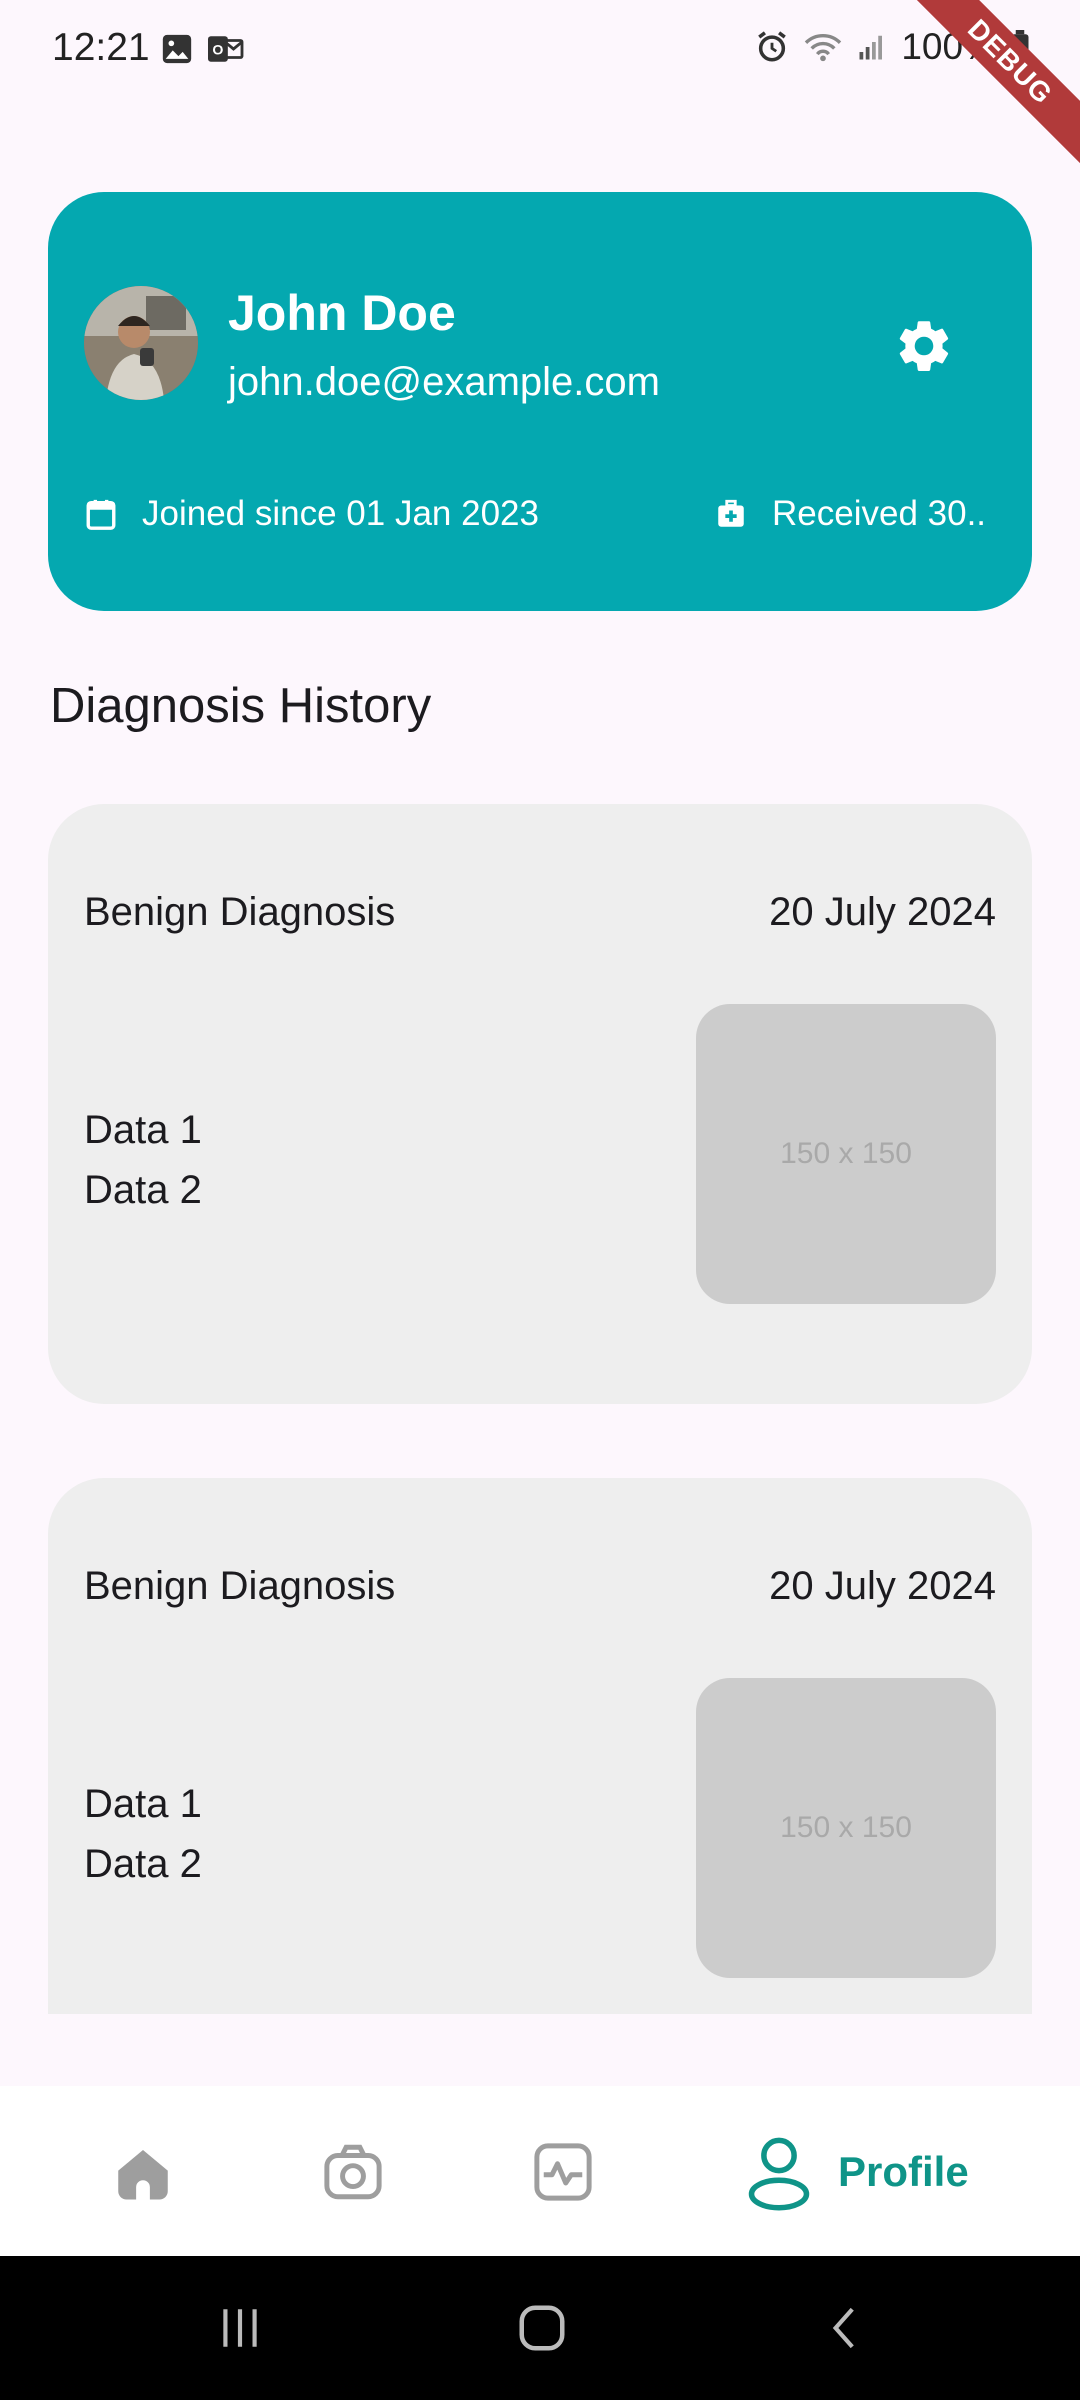  I want to click on user-name: John Doe, so click(342, 313).